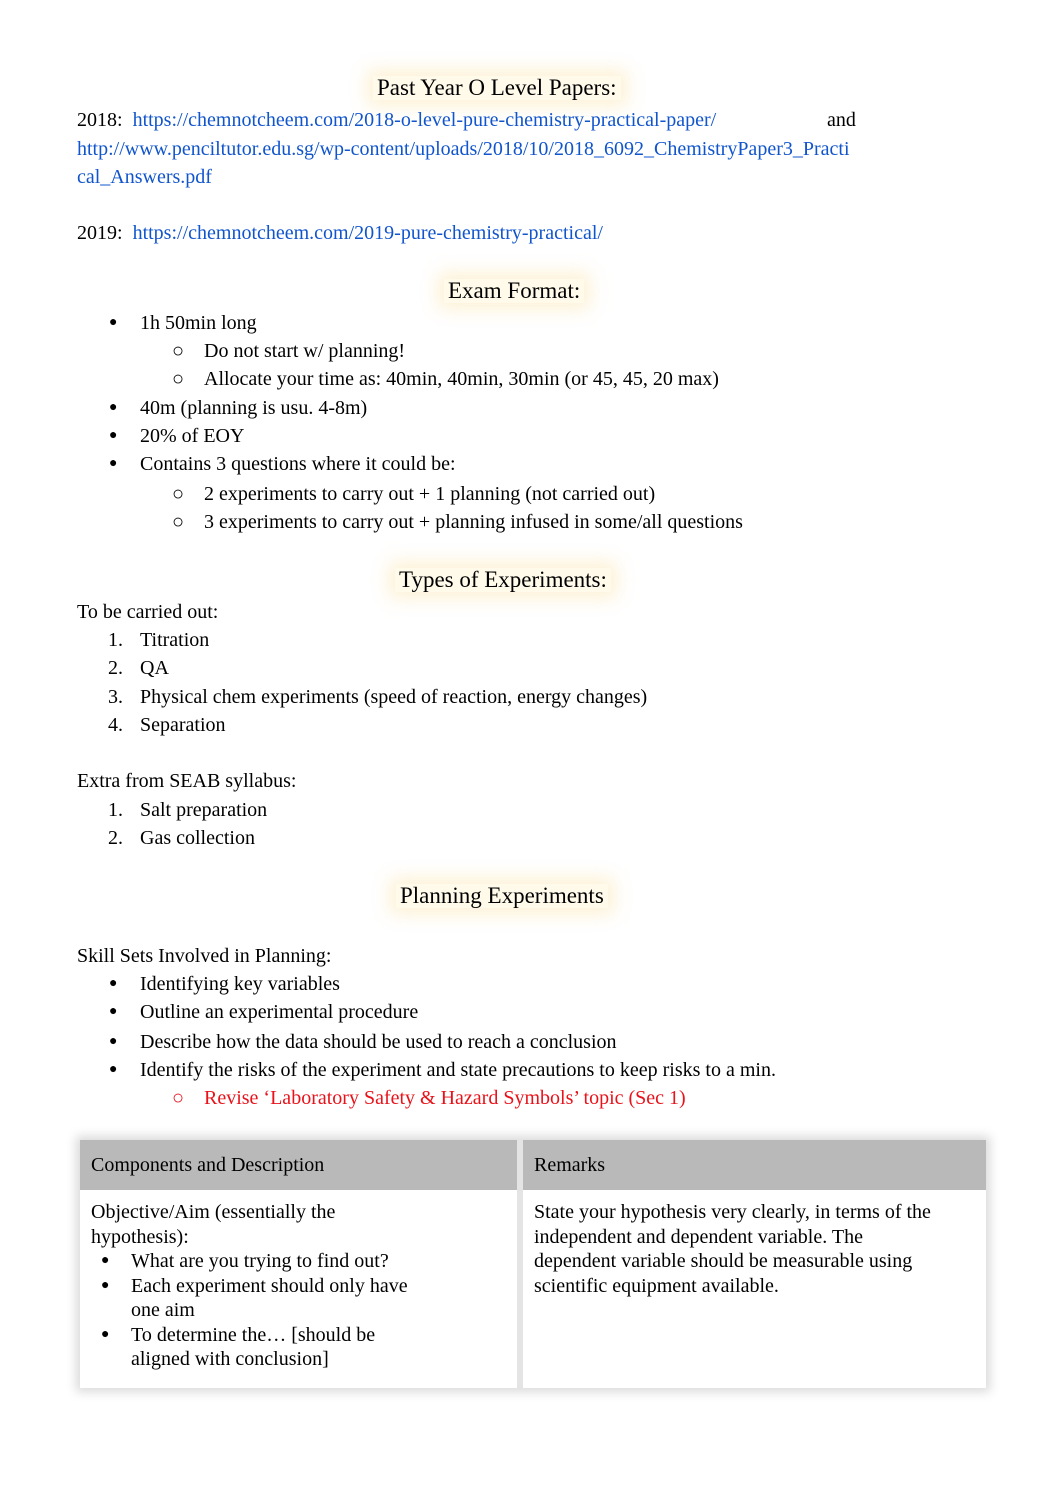 The image size is (1062, 1503). I want to click on table-header-components: Components and Description, so click(301, 1165).